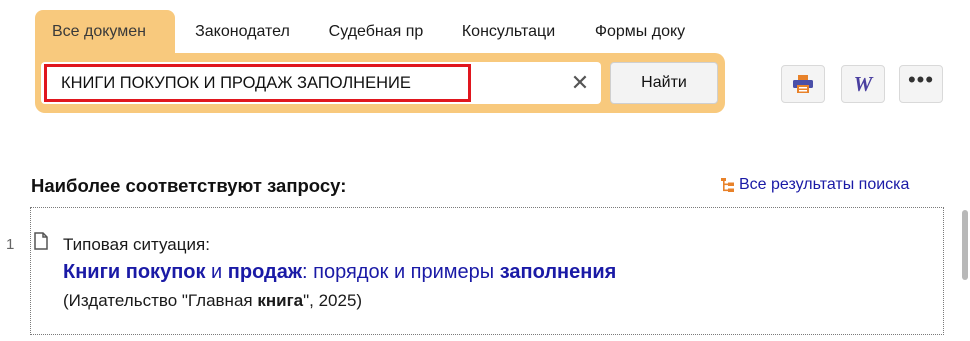  Describe the element at coordinates (824, 184) in the screenshot. I see `all-results-label: Все результаты поиска` at that location.